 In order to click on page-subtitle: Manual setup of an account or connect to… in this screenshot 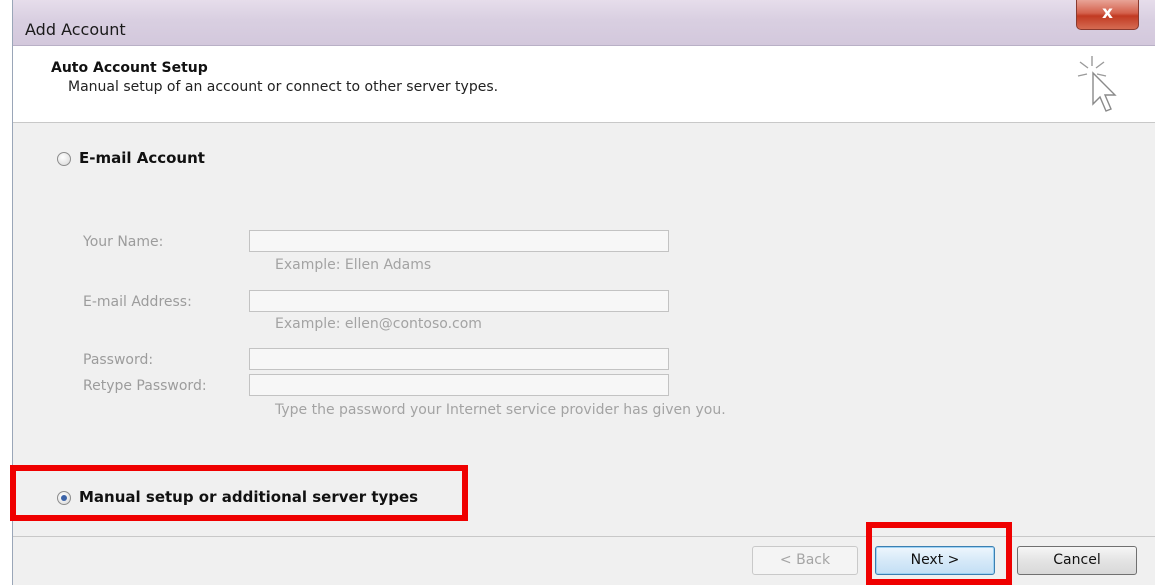, I will do `click(283, 87)`.